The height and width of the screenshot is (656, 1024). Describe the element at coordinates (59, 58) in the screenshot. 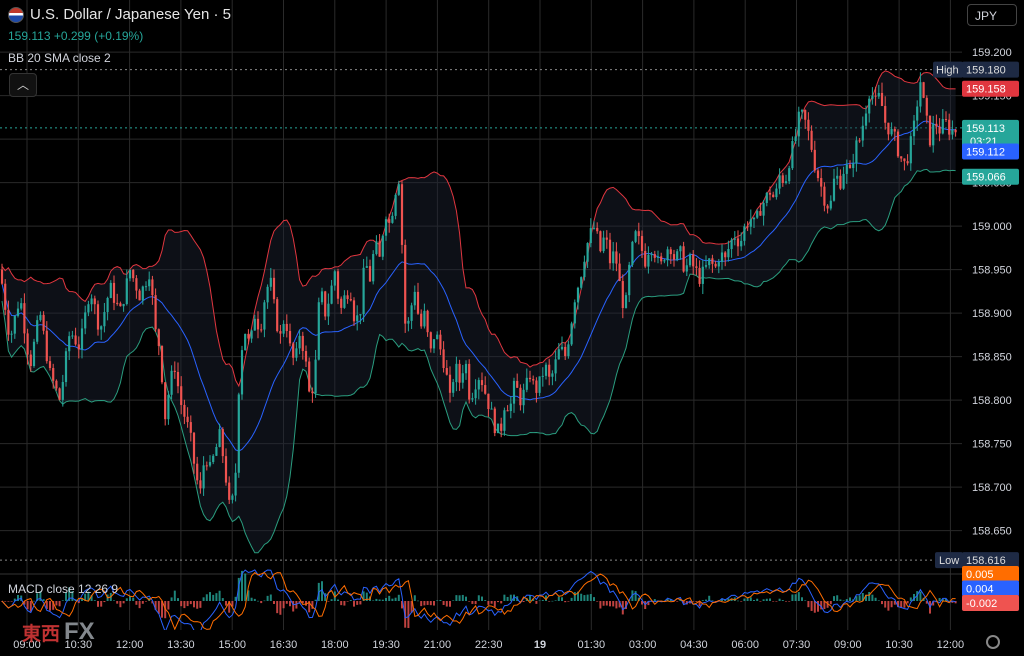

I see `bb-indicator-label: BB 20 SMA close 2` at that location.